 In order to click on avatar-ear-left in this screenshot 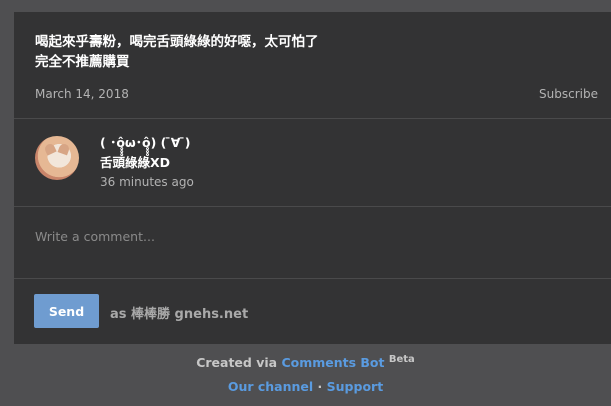, I will do `click(50, 149)`.